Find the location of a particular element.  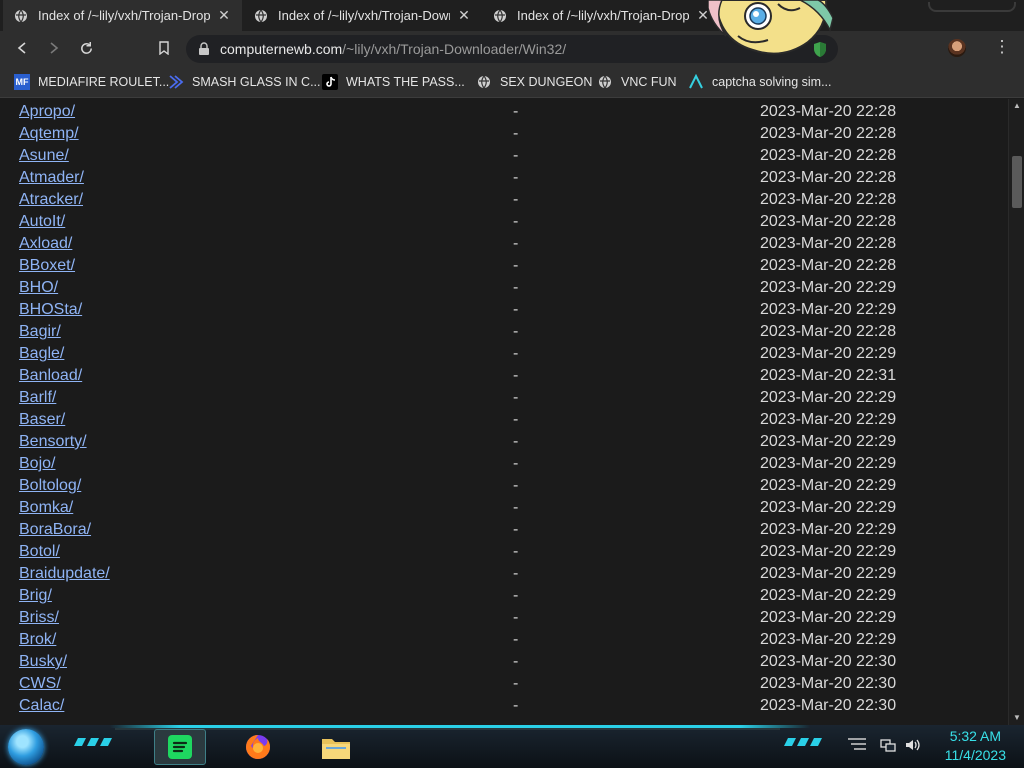

firefox-icon is located at coordinates (258, 747).